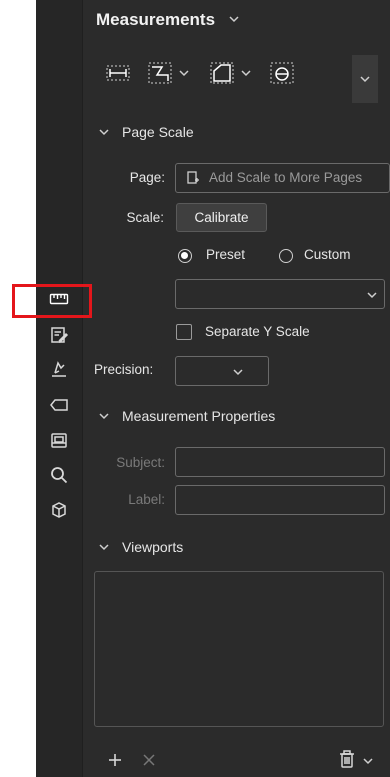  I want to click on signature-icon, so click(59, 369).